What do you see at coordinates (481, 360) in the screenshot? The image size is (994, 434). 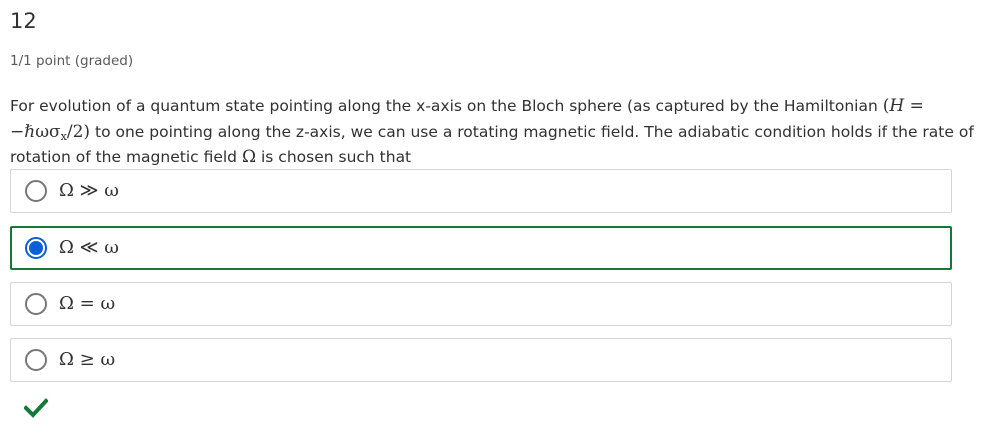 I see `answer-option-4: Ω ≥ ω` at bounding box center [481, 360].